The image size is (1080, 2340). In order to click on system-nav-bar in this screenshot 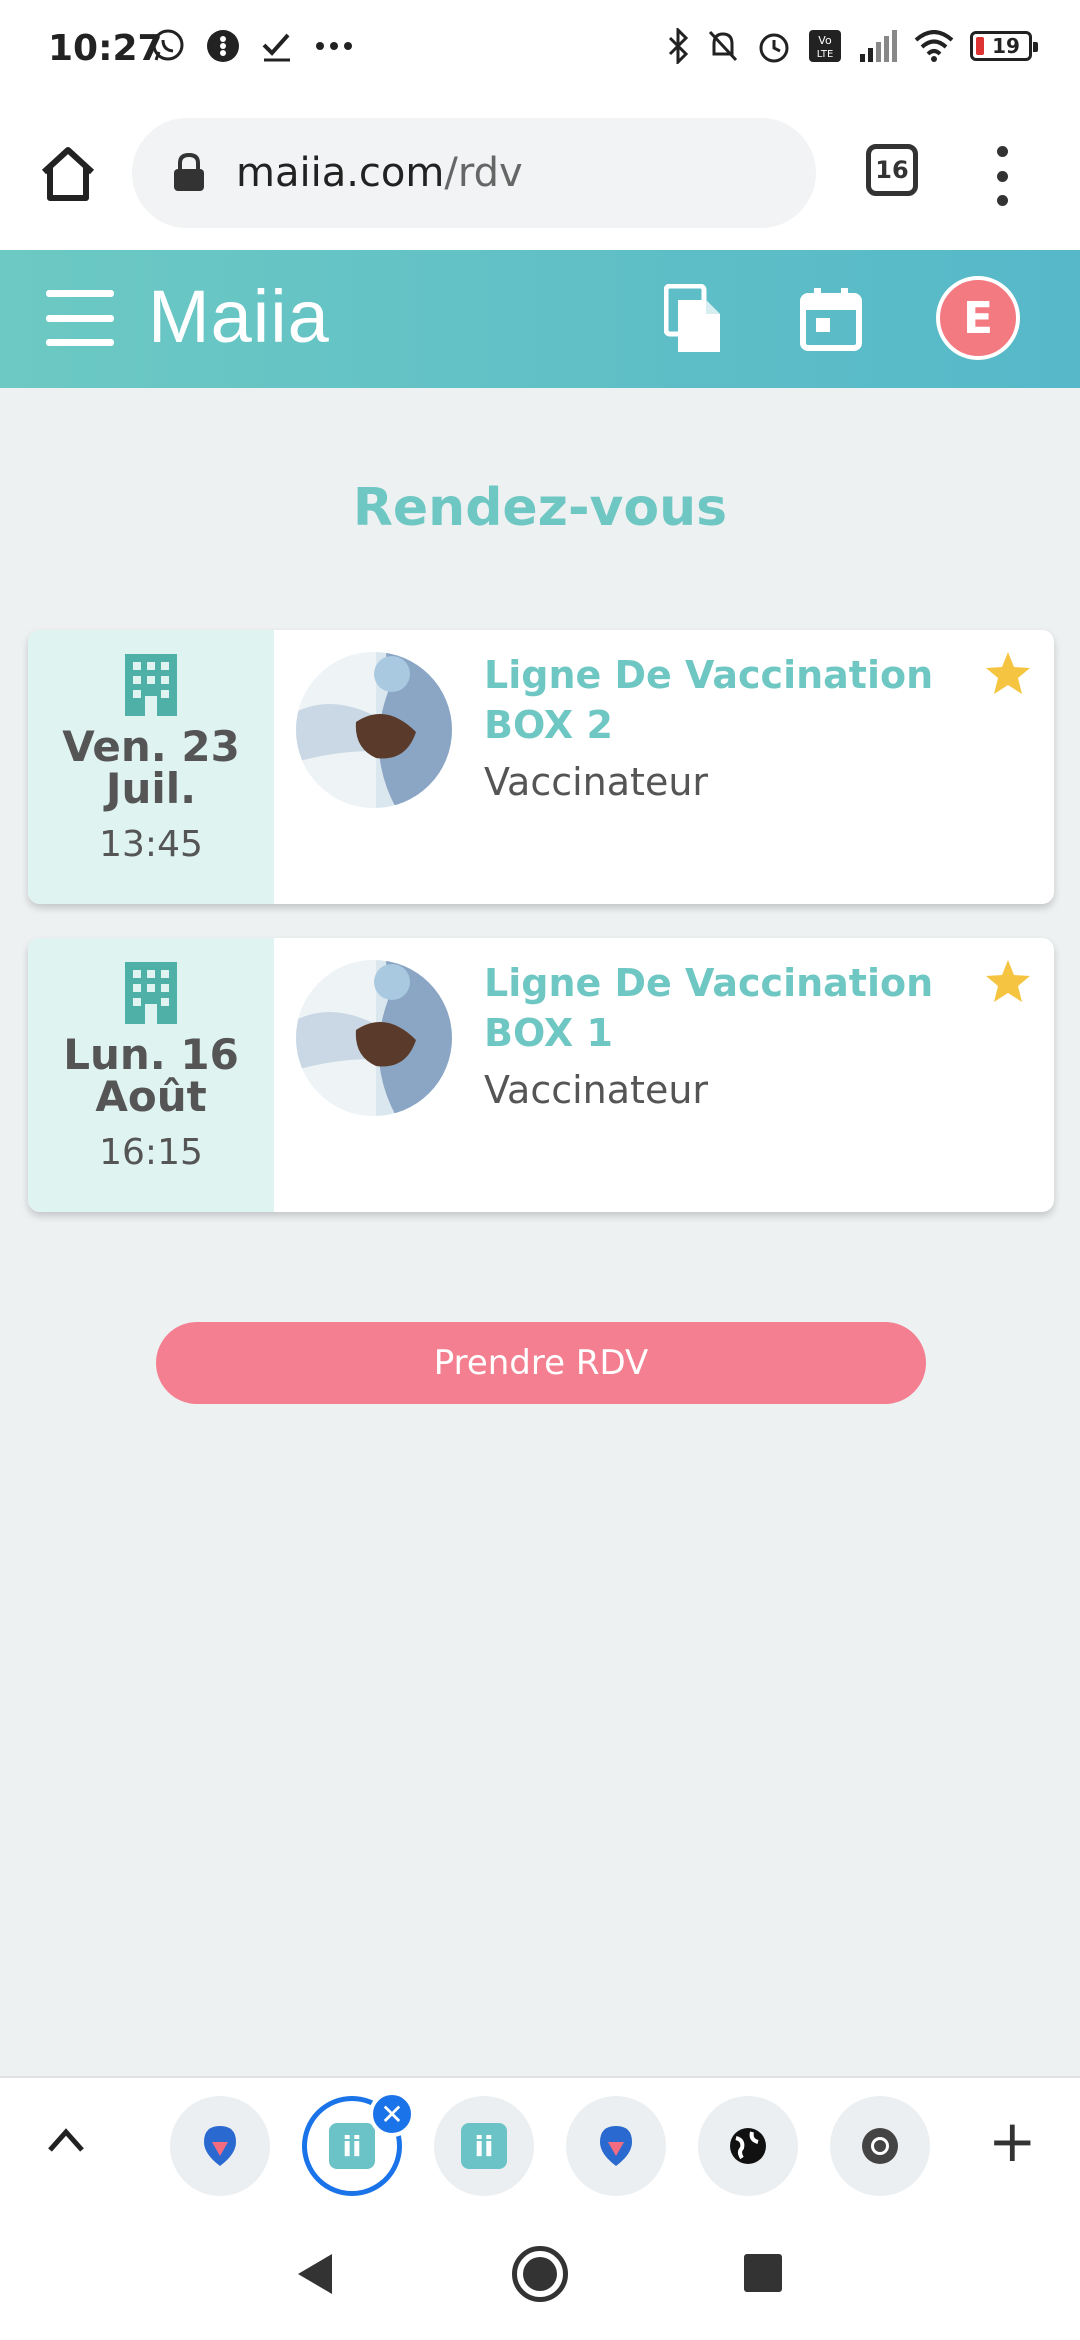, I will do `click(540, 2275)`.